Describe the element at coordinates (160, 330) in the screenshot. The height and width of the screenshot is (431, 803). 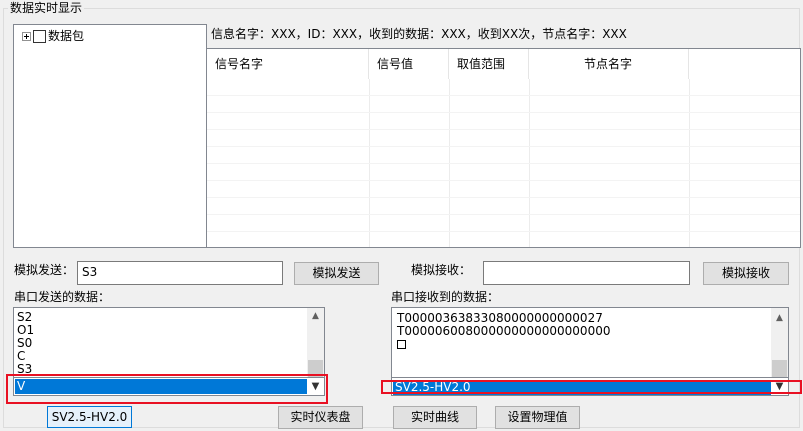
I see `list-item: O1` at that location.